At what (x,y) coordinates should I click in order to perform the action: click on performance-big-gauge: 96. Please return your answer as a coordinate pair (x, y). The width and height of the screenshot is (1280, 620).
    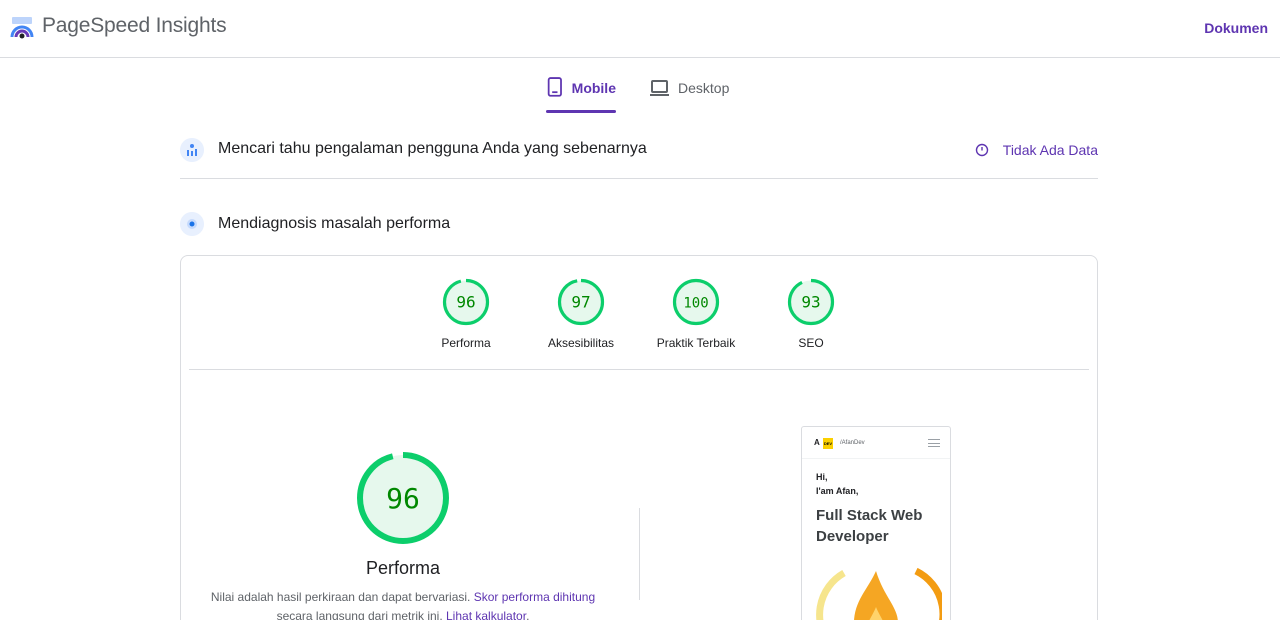
    Looking at the image, I should click on (403, 498).